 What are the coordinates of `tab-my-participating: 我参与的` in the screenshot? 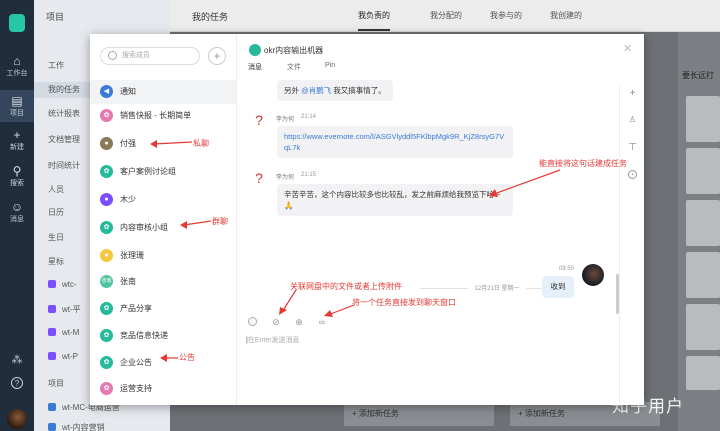 It's located at (506, 15).